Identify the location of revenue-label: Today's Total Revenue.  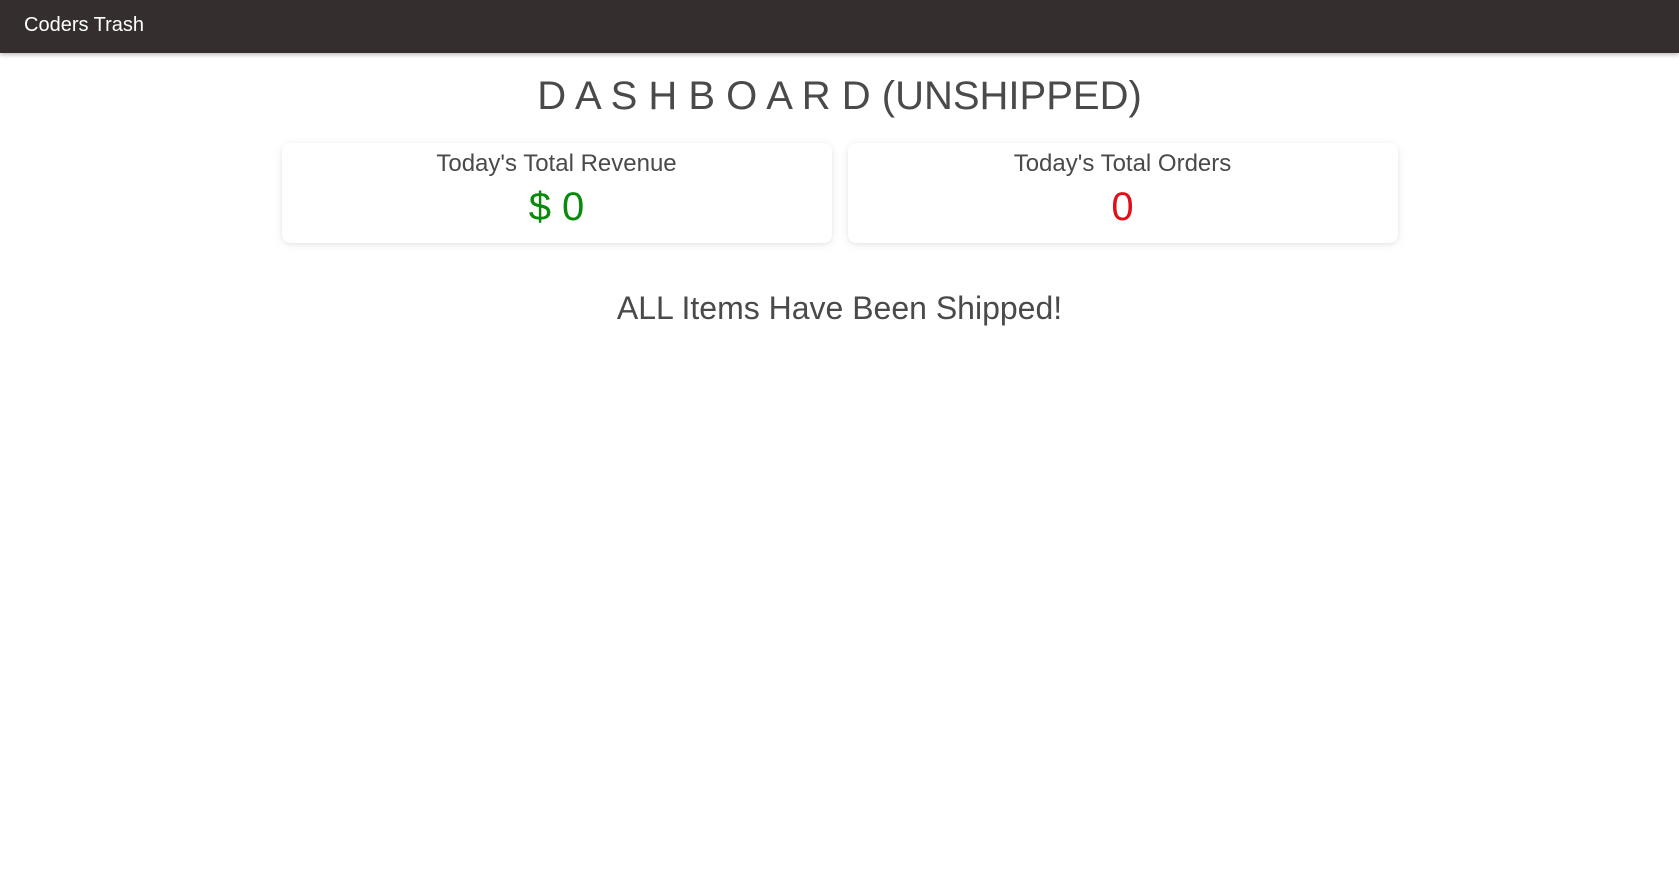
(556, 163).